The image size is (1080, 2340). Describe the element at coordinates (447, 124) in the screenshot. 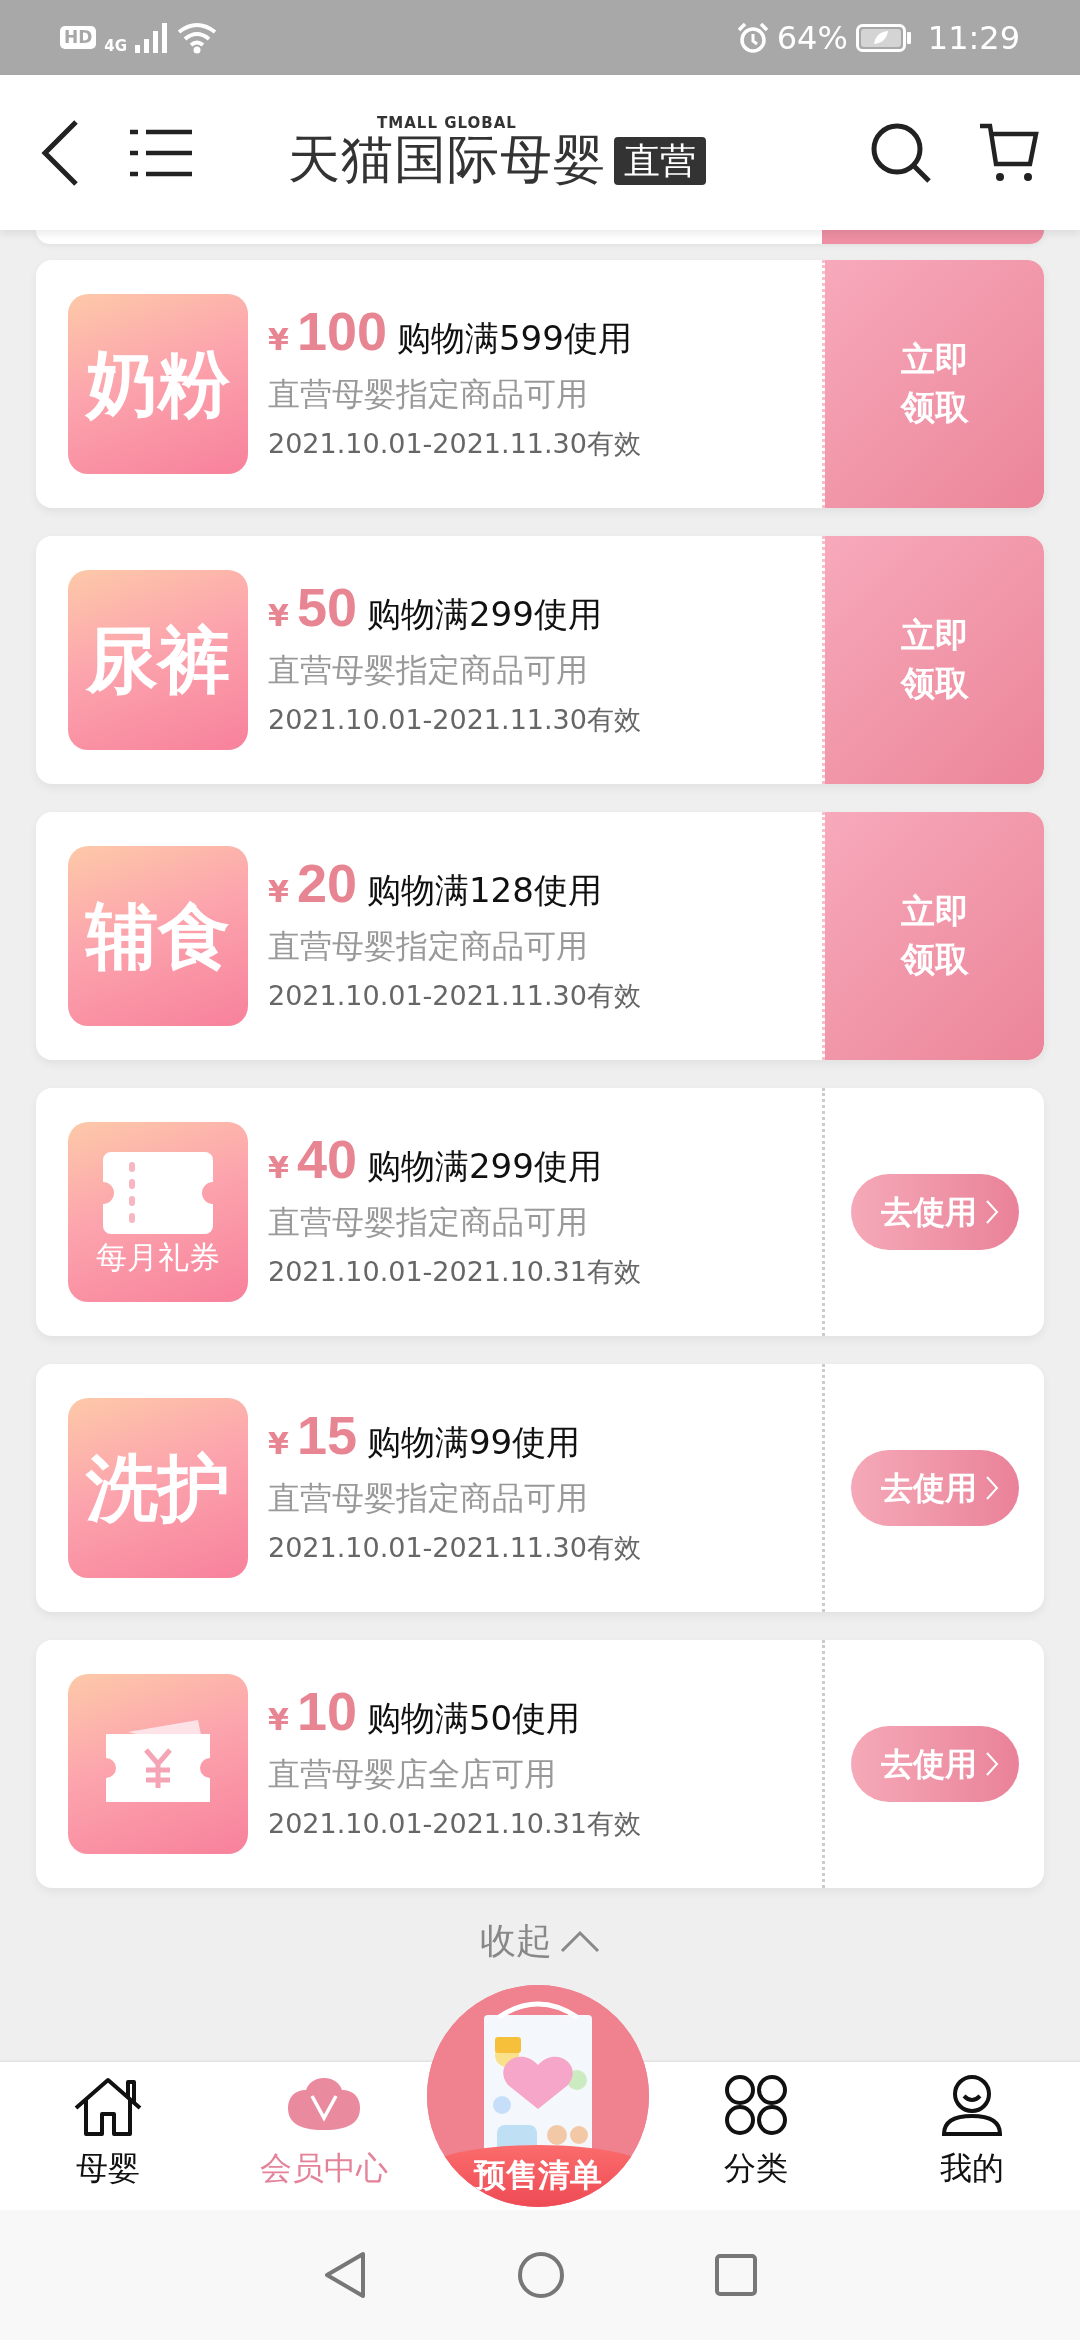

I see `brand-subtitle: TMALL GLOBAL` at that location.